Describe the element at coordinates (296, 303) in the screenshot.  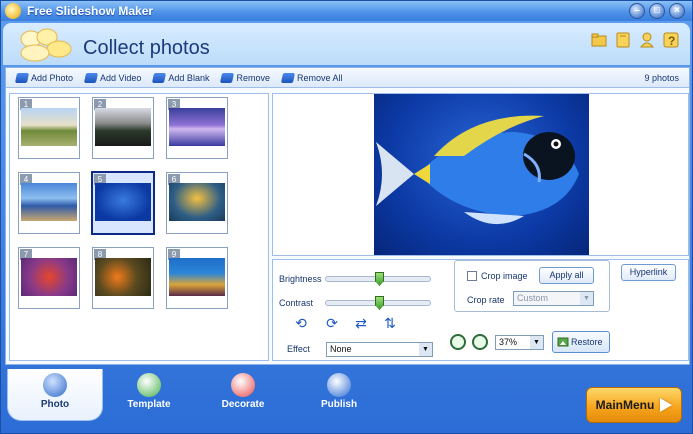
I see `contrast-label: Contrast` at that location.